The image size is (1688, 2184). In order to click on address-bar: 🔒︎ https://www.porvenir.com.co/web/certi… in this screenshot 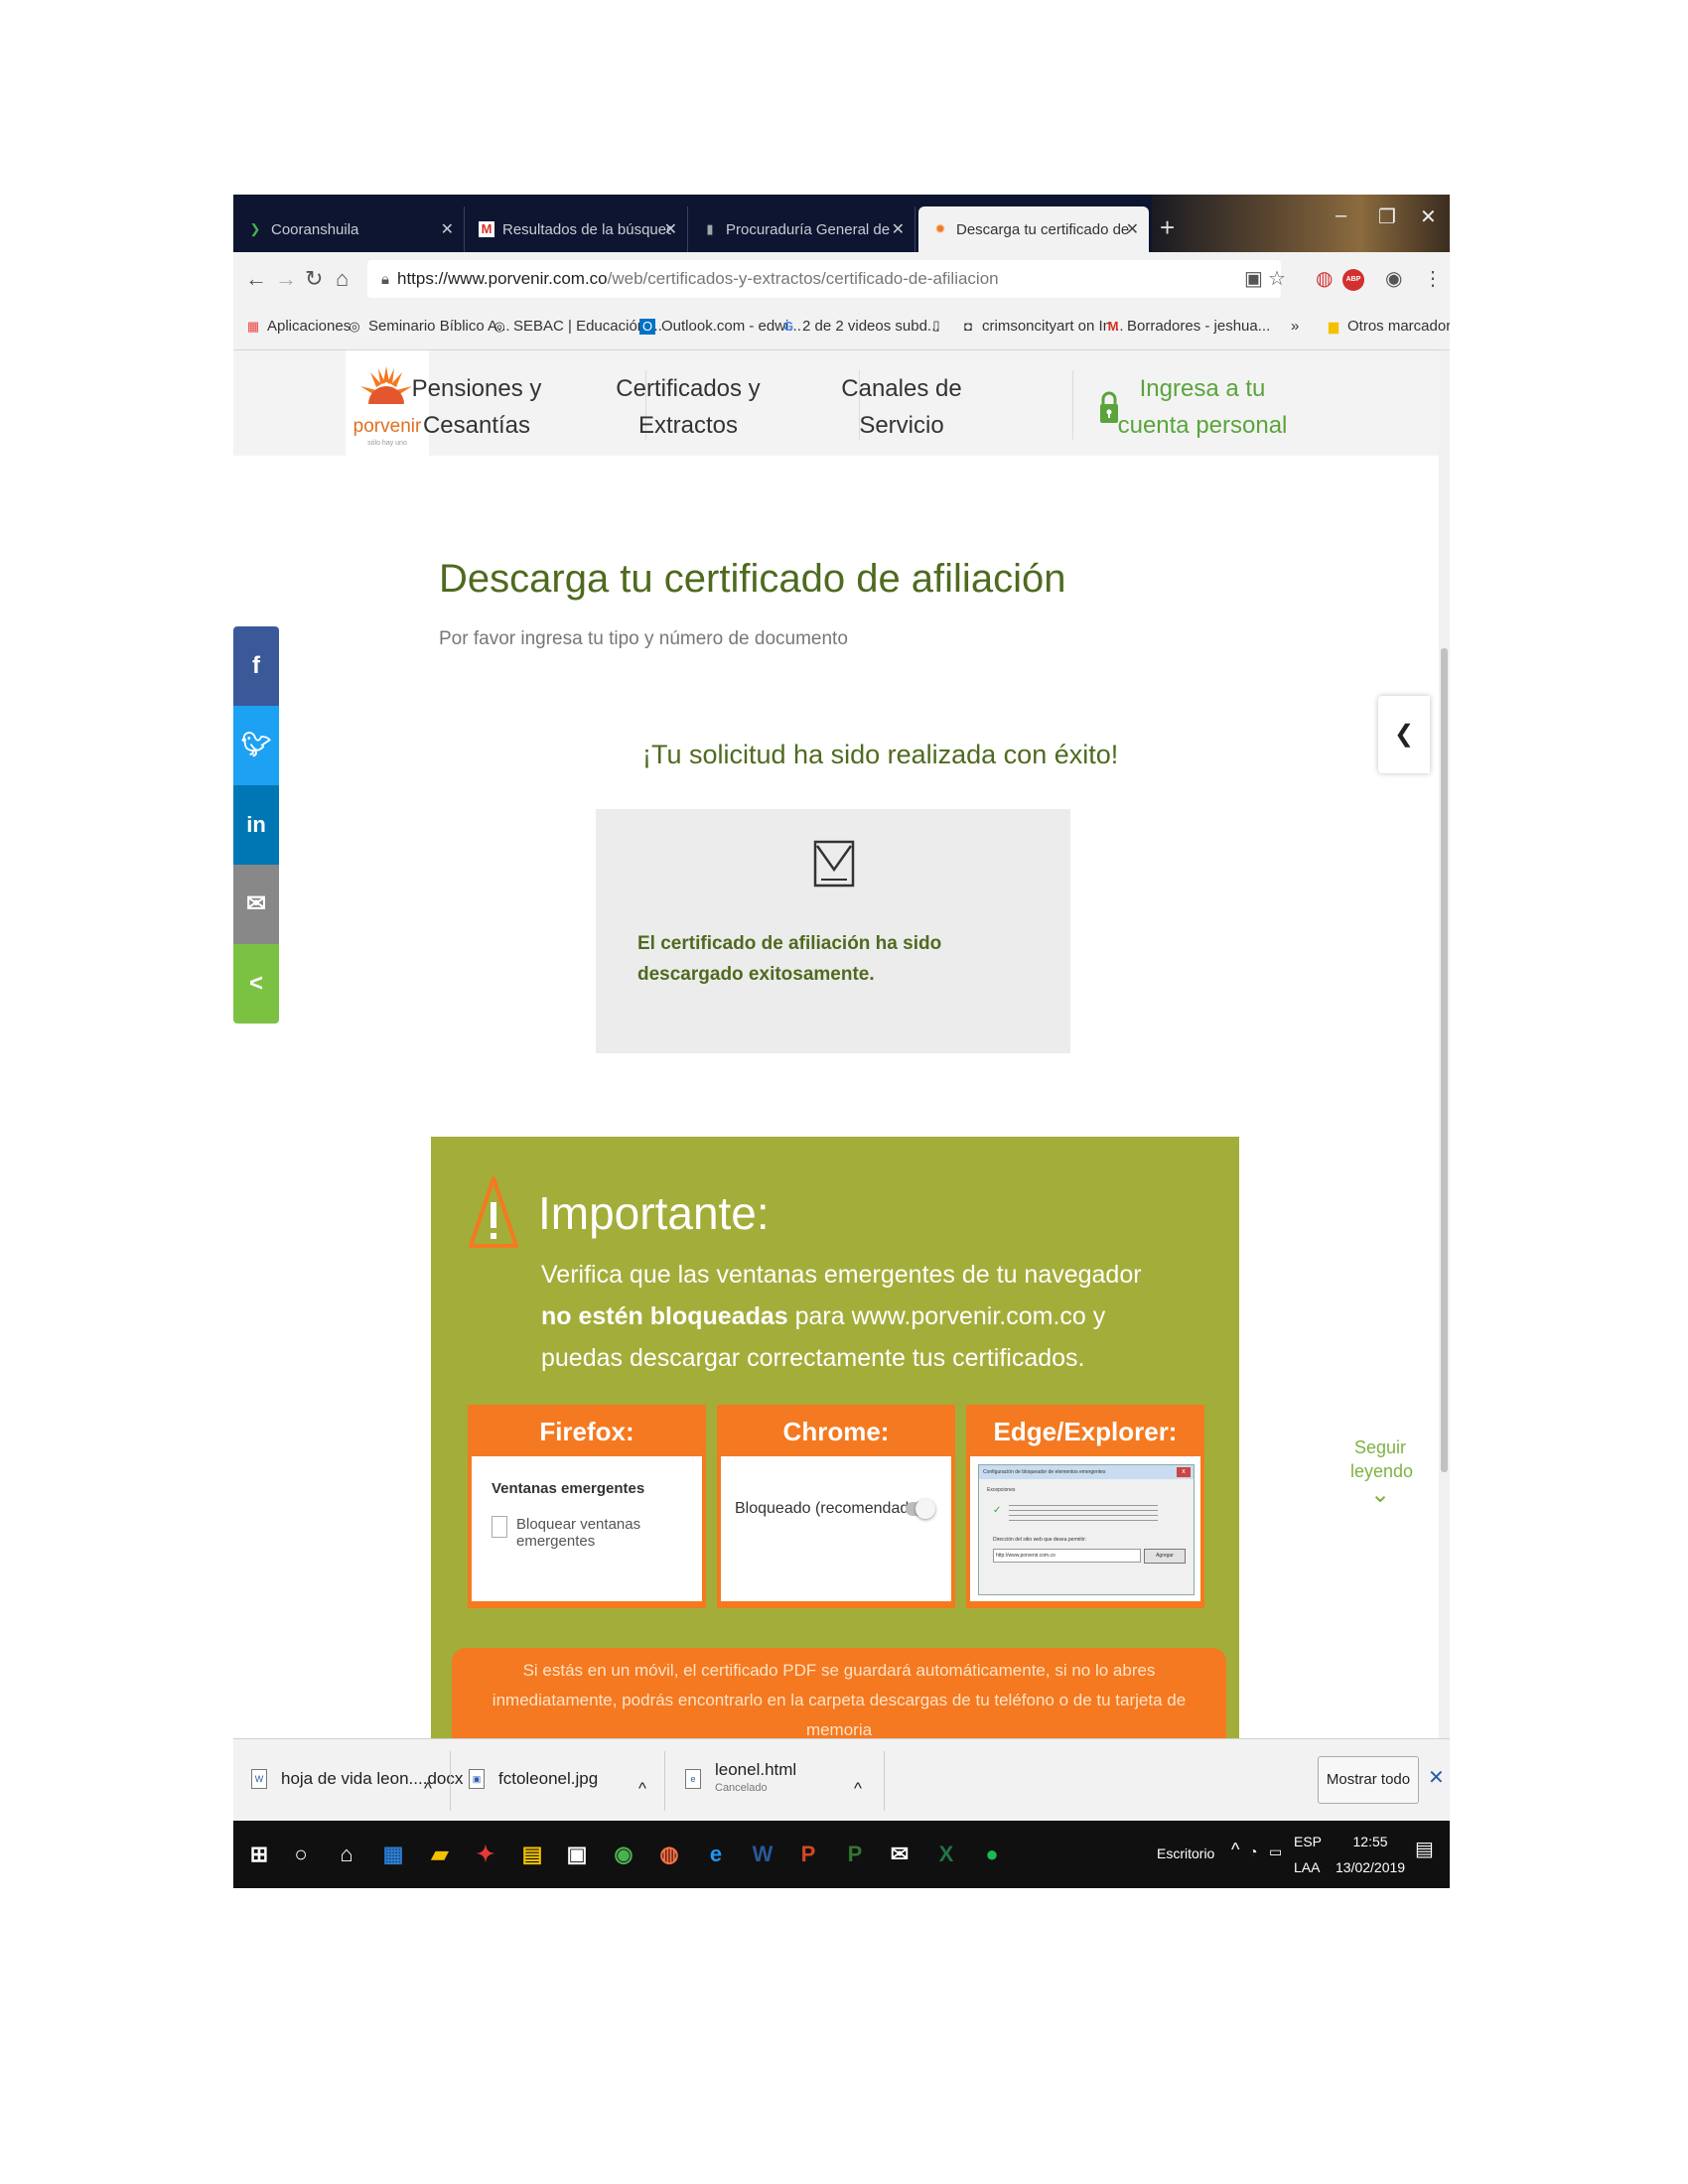, I will do `click(824, 279)`.